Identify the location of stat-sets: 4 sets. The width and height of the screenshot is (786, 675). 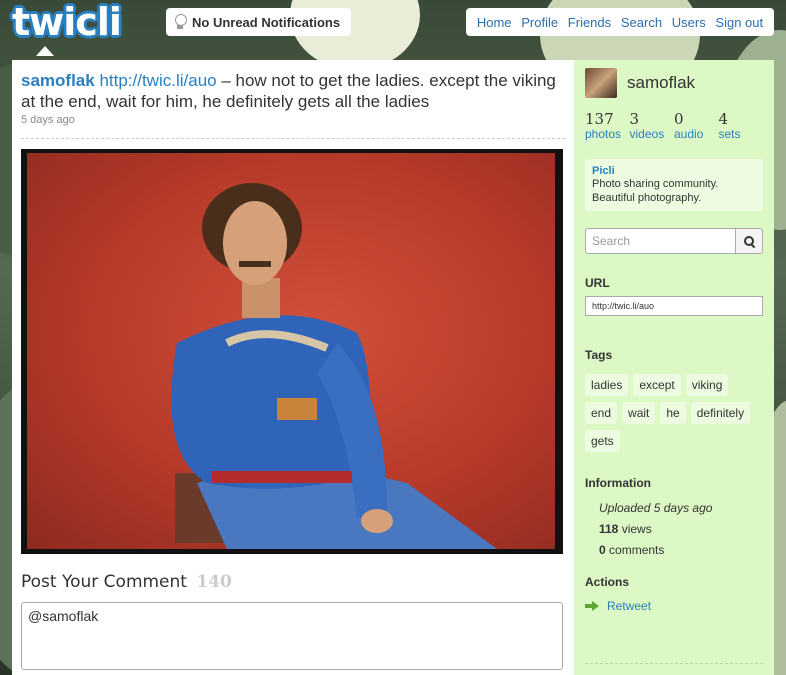
(741, 126).